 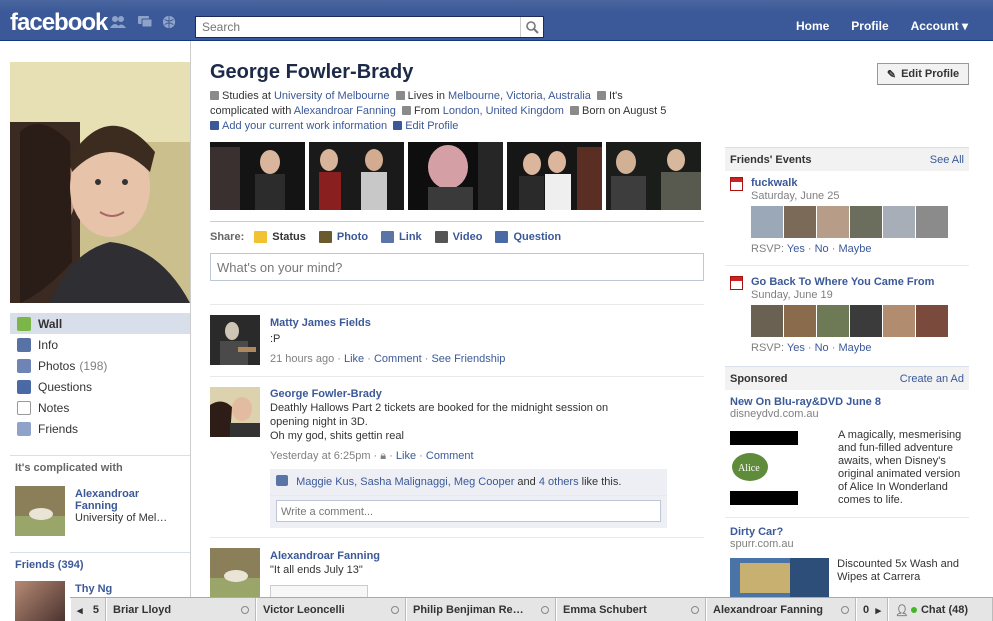 What do you see at coordinates (503, 111) in the screenshot?
I see `hometown-link: London, United Kingdom` at bounding box center [503, 111].